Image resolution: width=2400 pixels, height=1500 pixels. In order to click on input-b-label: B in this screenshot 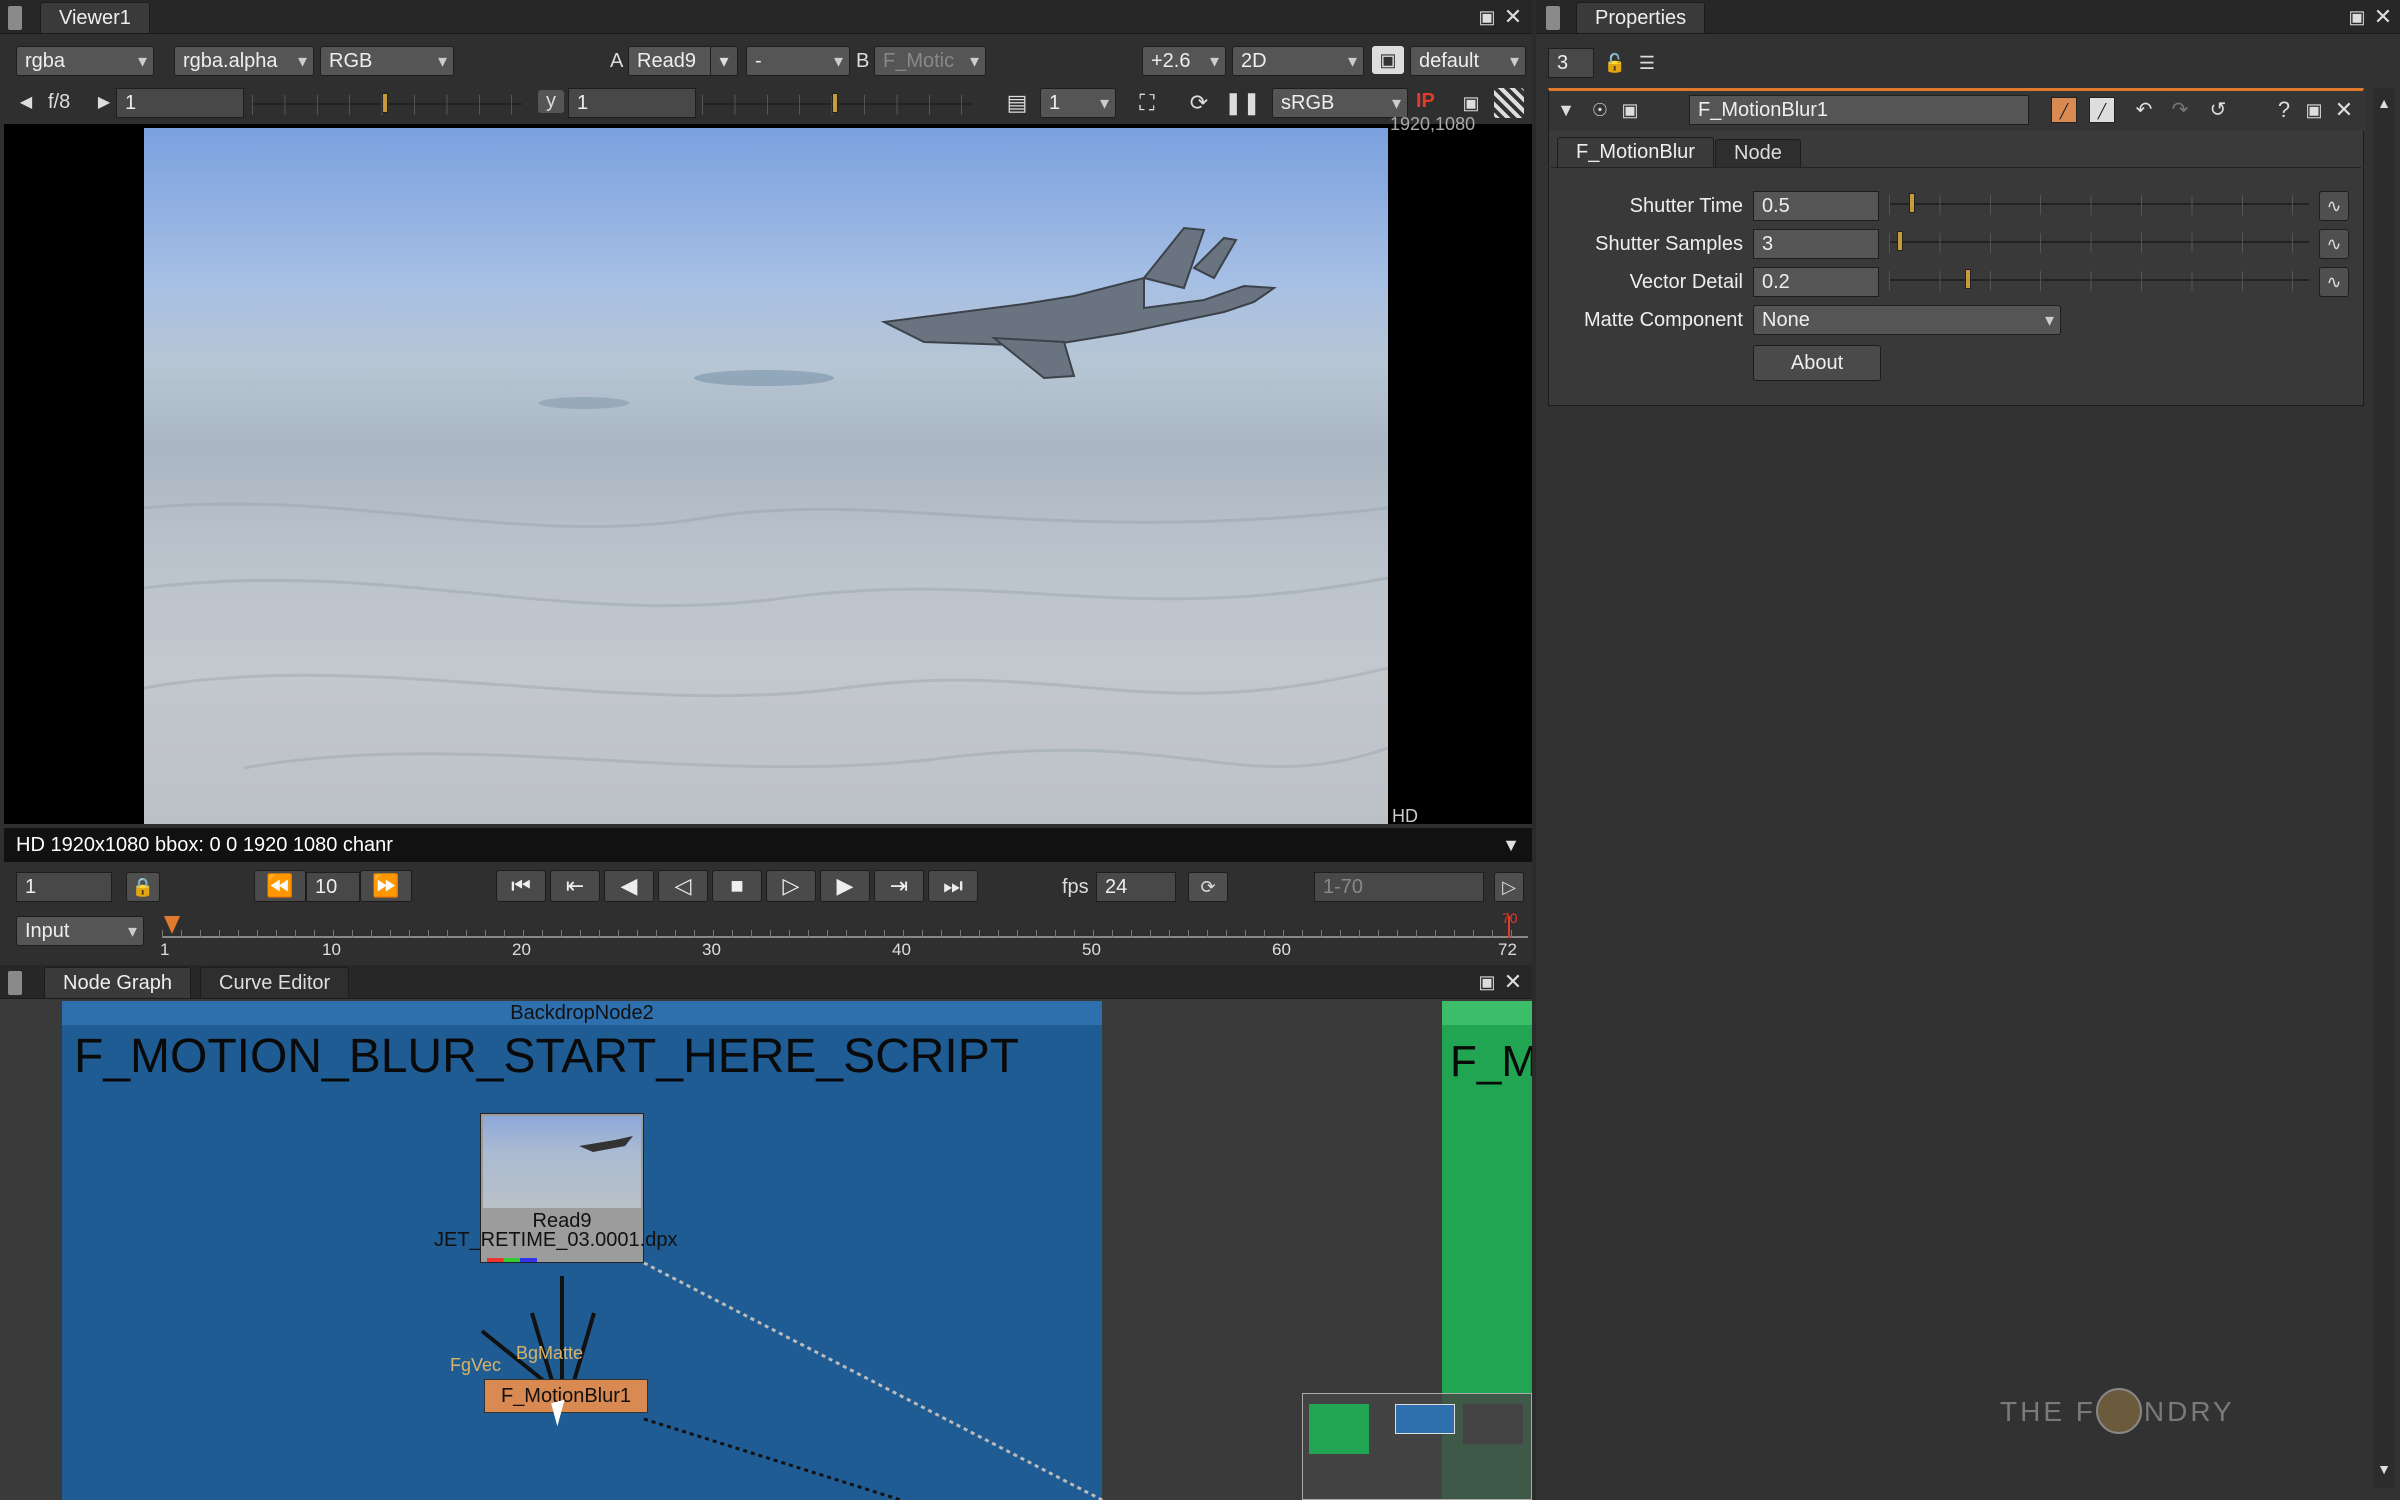, I will do `click(863, 61)`.